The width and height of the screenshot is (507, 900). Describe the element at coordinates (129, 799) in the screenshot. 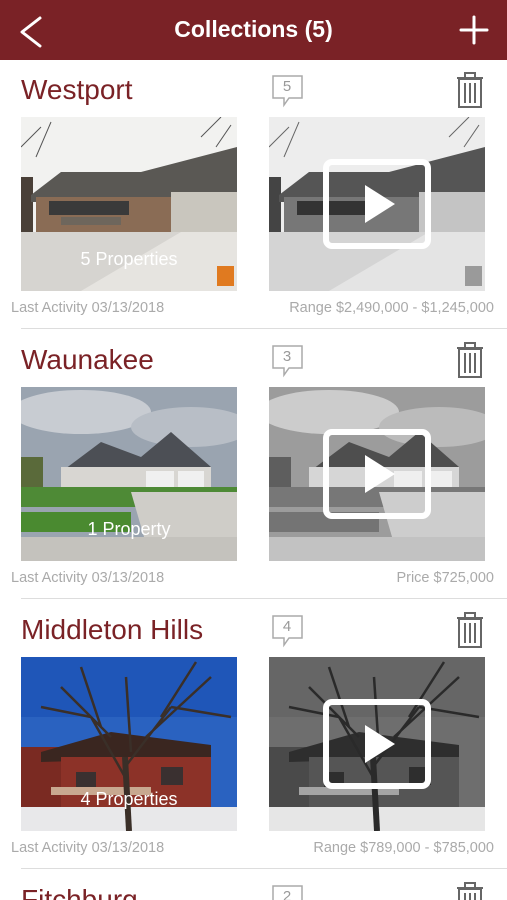

I see `property-count: 4 Properties` at that location.